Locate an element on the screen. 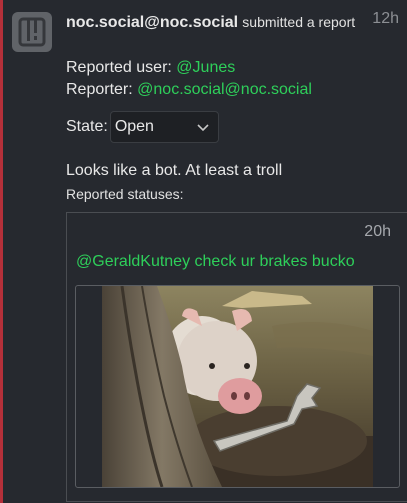 Image resolution: width=407 pixels, height=503 pixels. reported-user-link: @Junes is located at coordinates (205, 67).